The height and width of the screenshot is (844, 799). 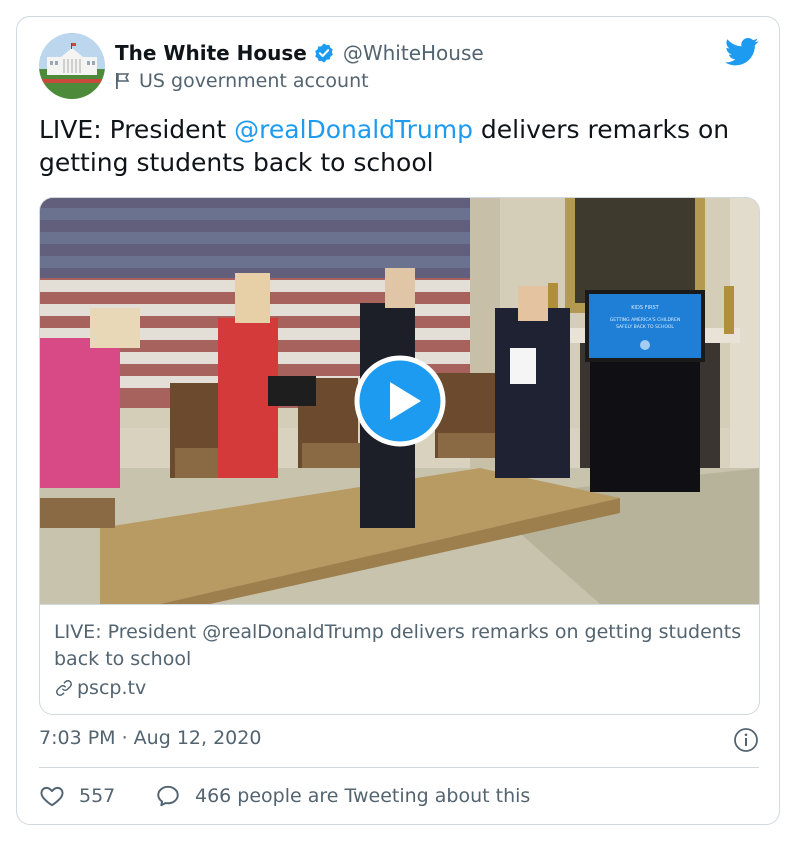 I want to click on link-icon, so click(x=64, y=688).